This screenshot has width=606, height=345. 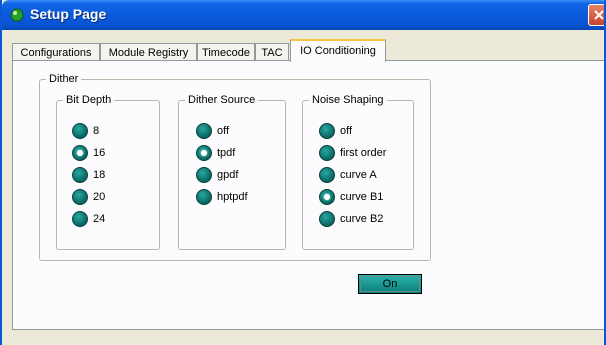 What do you see at coordinates (108, 171) in the screenshot?
I see `bit-depth-group: Bit Depth 8 16 18 20 24` at bounding box center [108, 171].